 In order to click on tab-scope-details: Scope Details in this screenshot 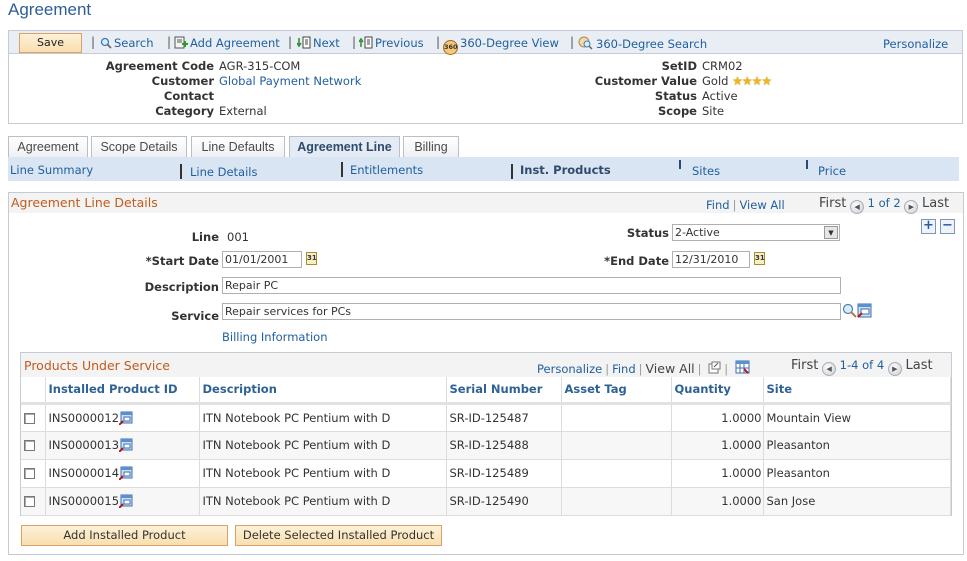, I will do `click(139, 147)`.